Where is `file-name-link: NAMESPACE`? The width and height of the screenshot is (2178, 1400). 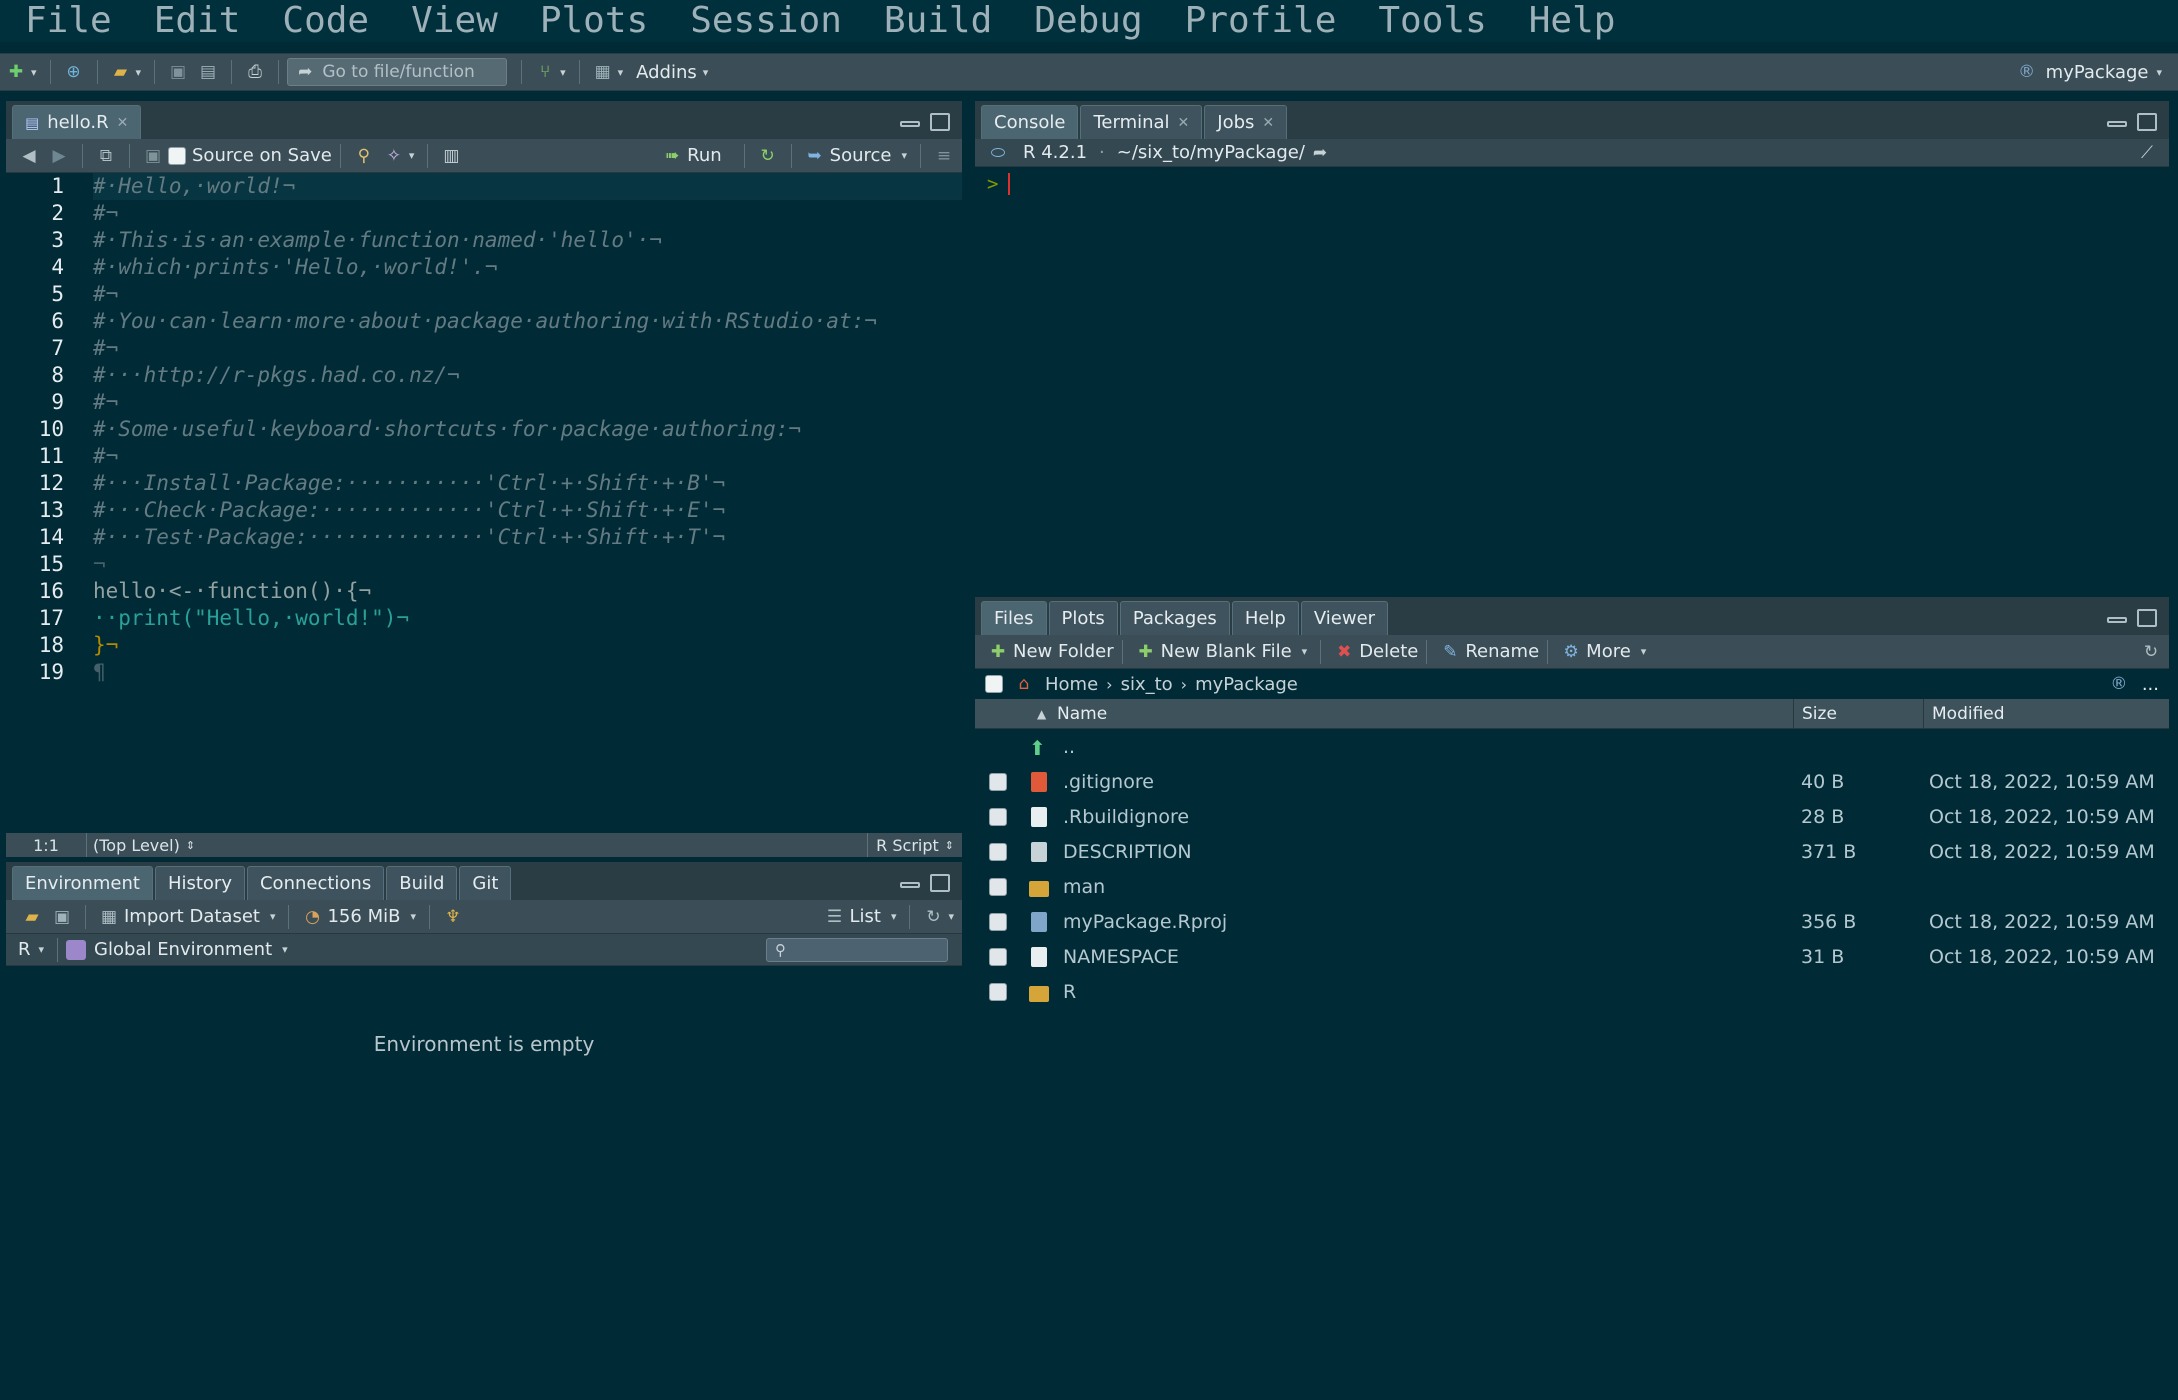 file-name-link: NAMESPACE is located at coordinates (1121, 957).